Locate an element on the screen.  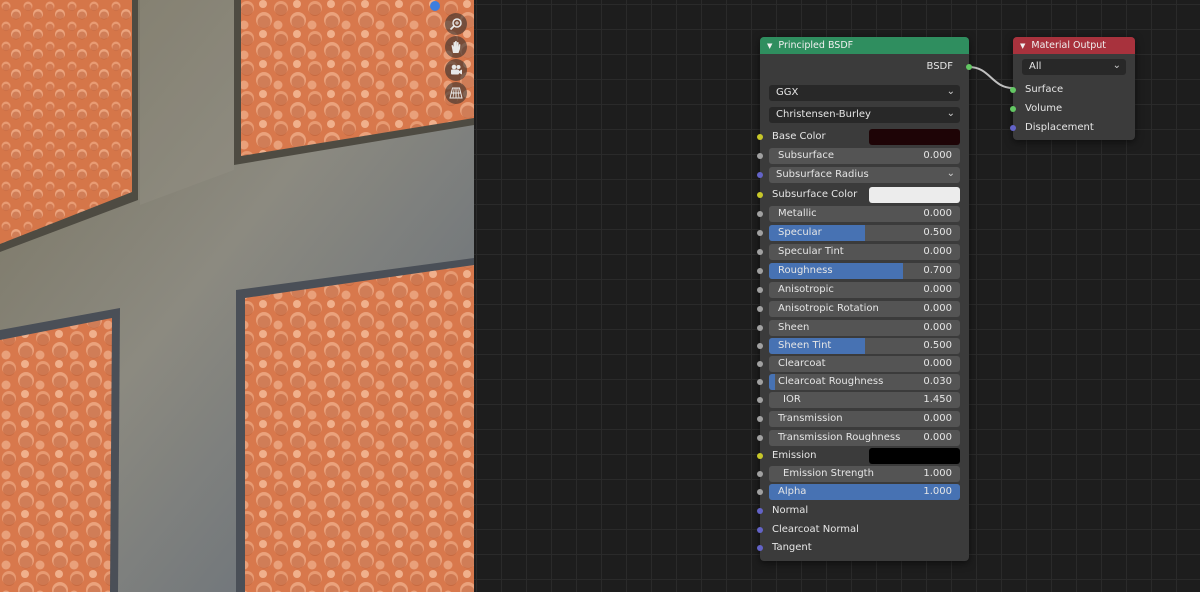
clearcoat-roughness-value: 0.030 is located at coordinates (937, 381).